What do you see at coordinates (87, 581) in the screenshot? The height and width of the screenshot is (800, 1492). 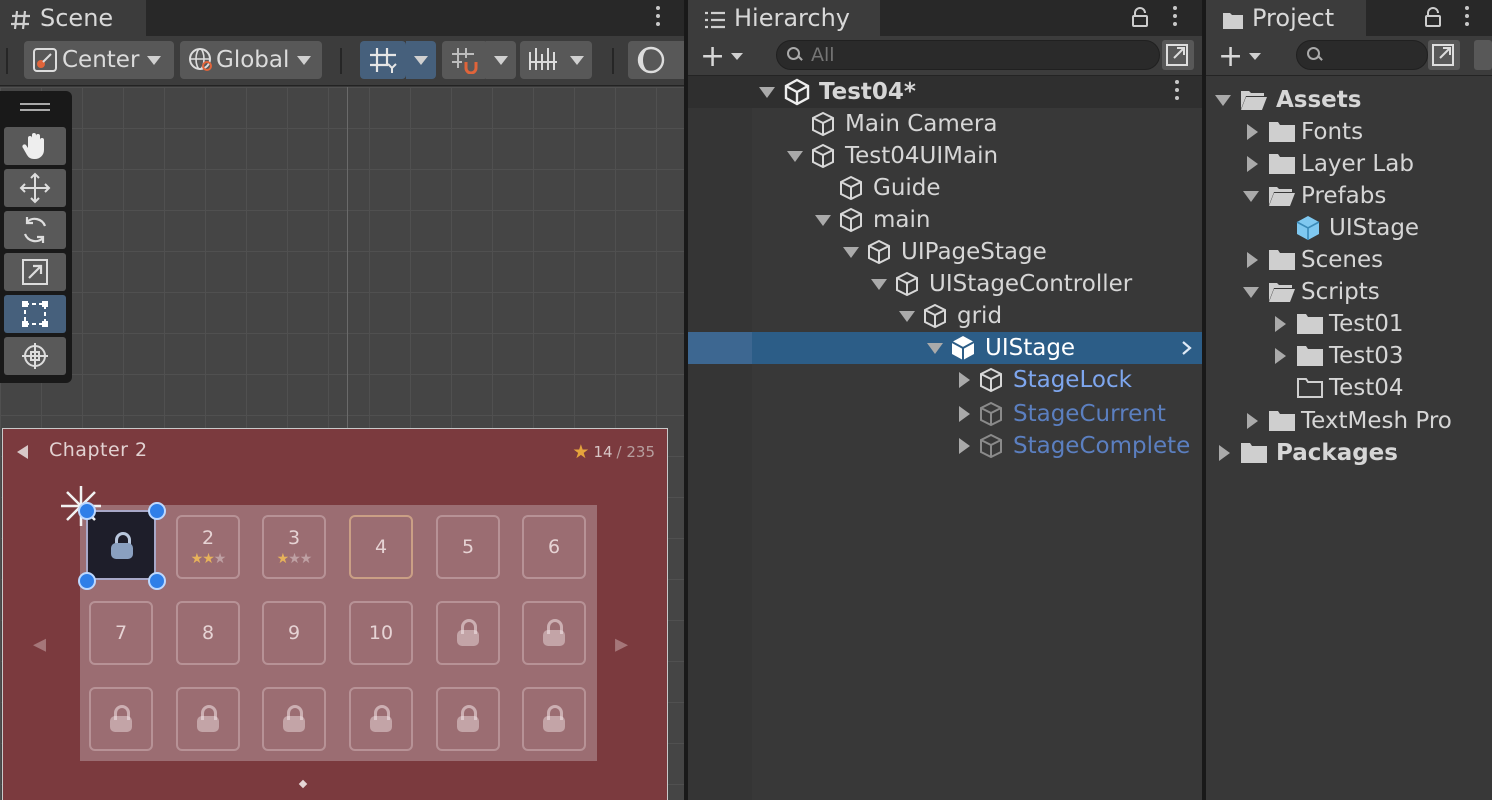 I see `rect-handle-bottom-left` at bounding box center [87, 581].